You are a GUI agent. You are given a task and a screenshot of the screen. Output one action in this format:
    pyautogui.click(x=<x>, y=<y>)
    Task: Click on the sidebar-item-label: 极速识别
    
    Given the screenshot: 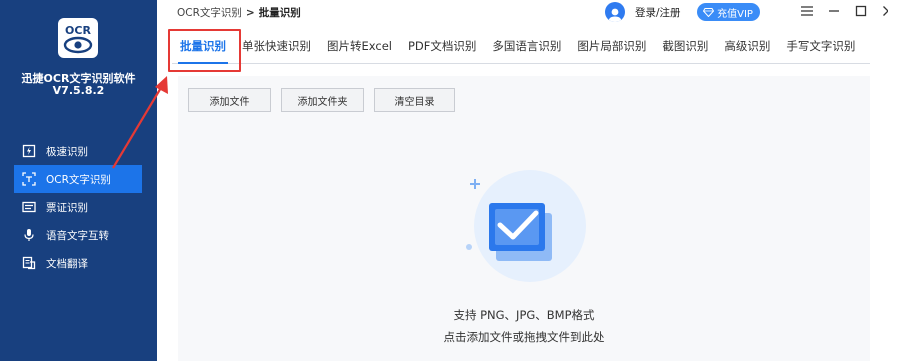 What is the action you would take?
    pyautogui.click(x=67, y=151)
    